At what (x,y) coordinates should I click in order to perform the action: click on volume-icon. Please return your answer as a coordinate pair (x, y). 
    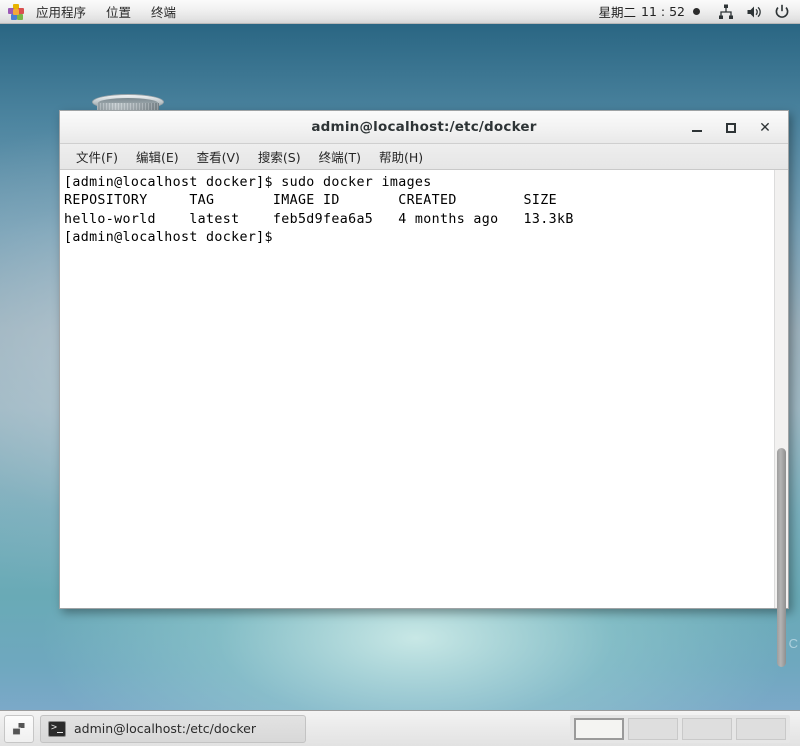
    Looking at the image, I should click on (754, 12).